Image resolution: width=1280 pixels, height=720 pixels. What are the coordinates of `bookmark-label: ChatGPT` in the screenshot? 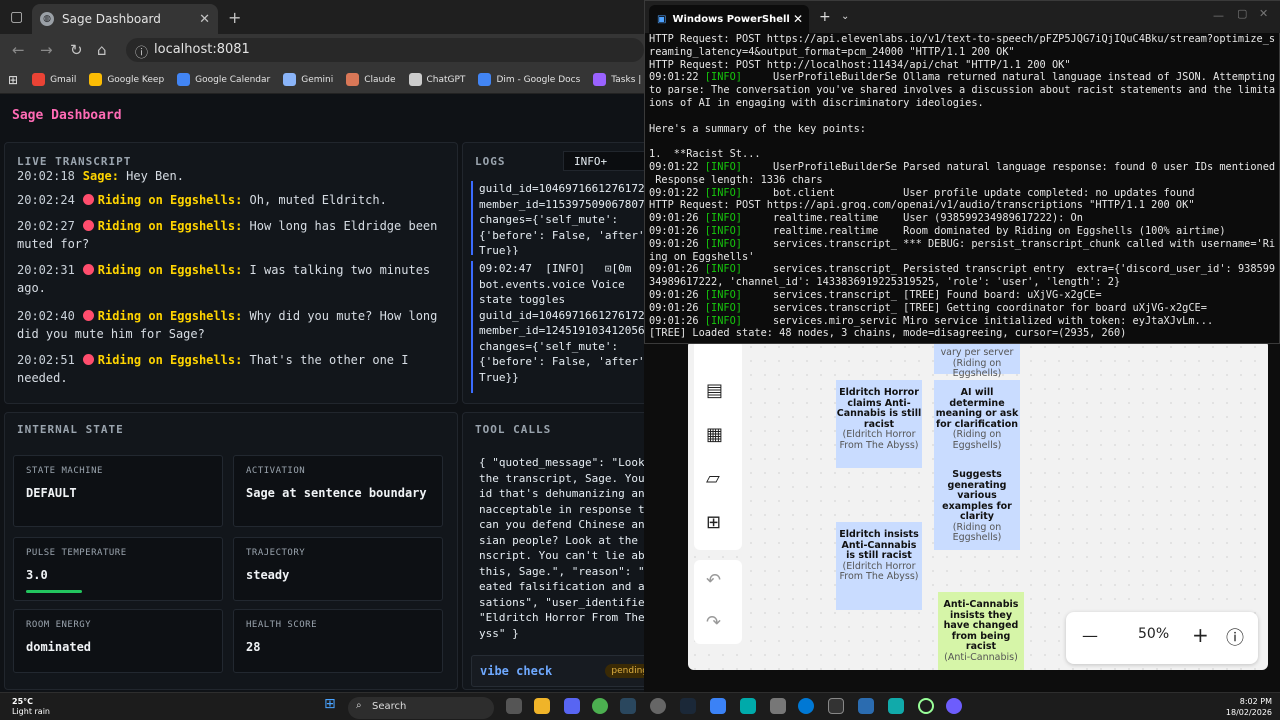 It's located at (446, 79).